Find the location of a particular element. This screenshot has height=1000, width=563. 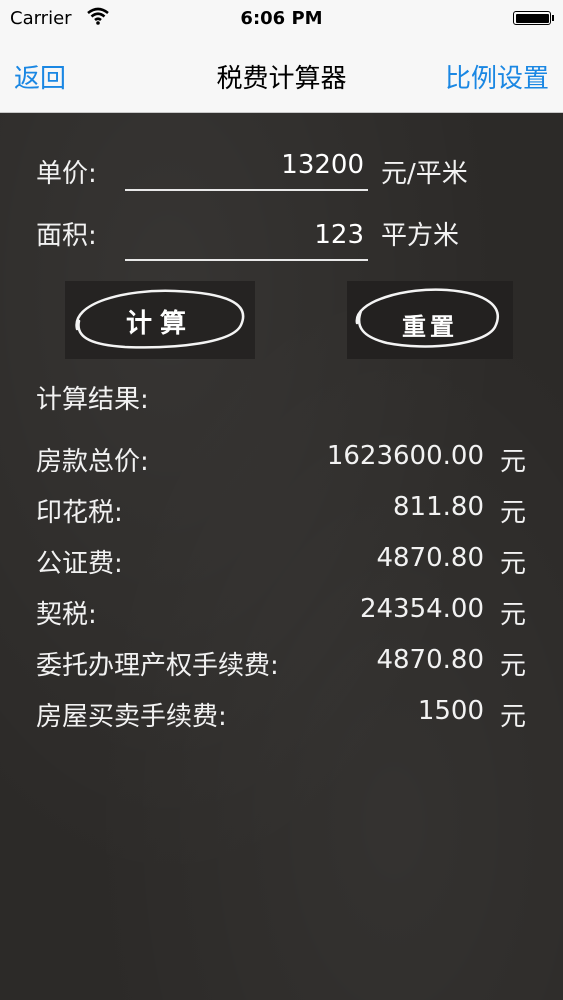

result-row-stamp-tax: 印花税: 811.80 元 is located at coordinates (281, 512).